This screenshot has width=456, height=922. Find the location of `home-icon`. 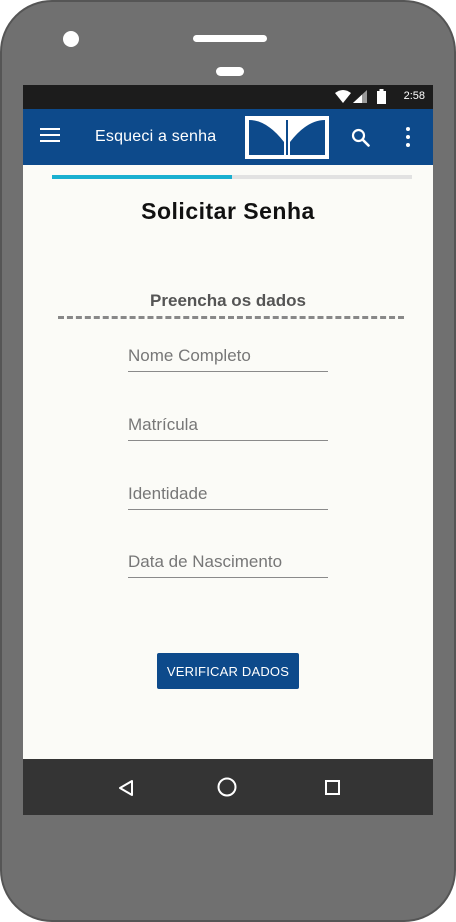

home-icon is located at coordinates (227, 787).